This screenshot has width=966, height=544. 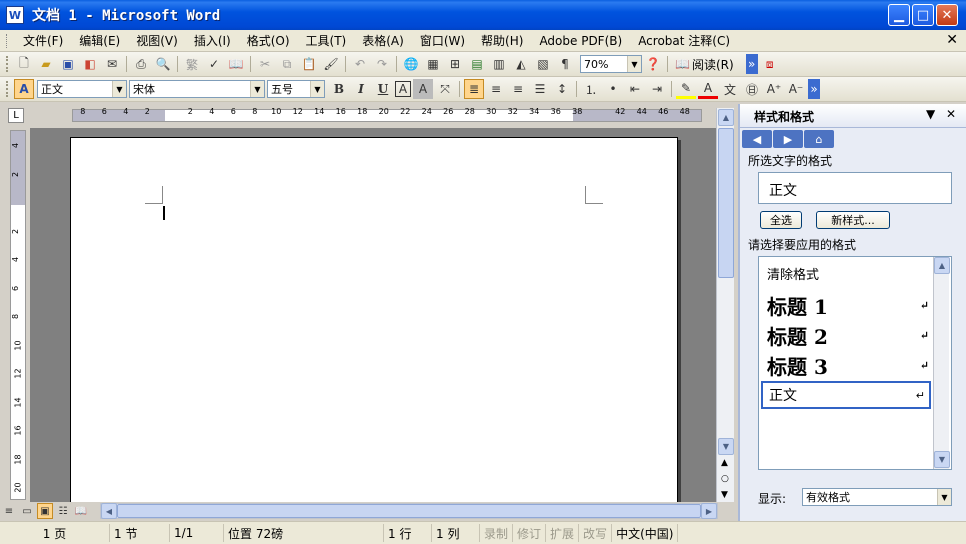 I want to click on menu-help: 帮助(H), so click(x=502, y=40).